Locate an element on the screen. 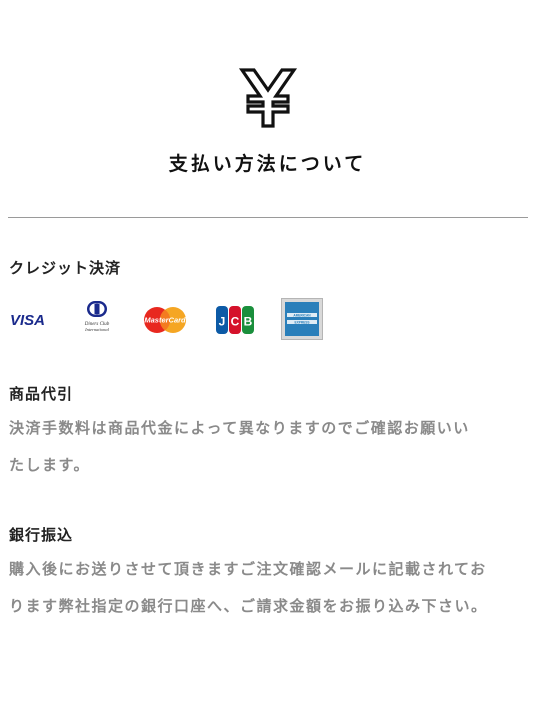 The width and height of the screenshot is (535, 717). credit-card-heading: クレジット決済 is located at coordinates (65, 268).